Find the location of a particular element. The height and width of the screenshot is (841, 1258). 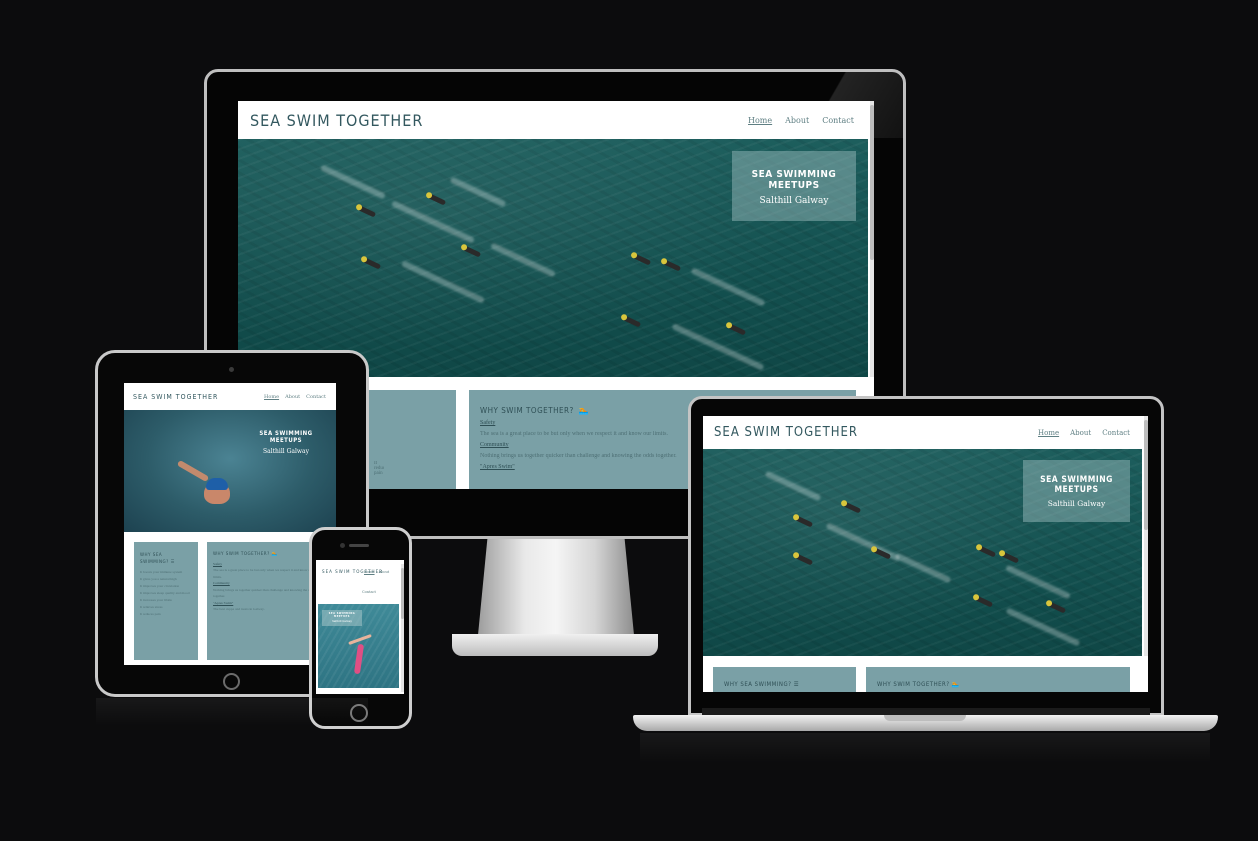

phone-camera is located at coordinates (342, 545).